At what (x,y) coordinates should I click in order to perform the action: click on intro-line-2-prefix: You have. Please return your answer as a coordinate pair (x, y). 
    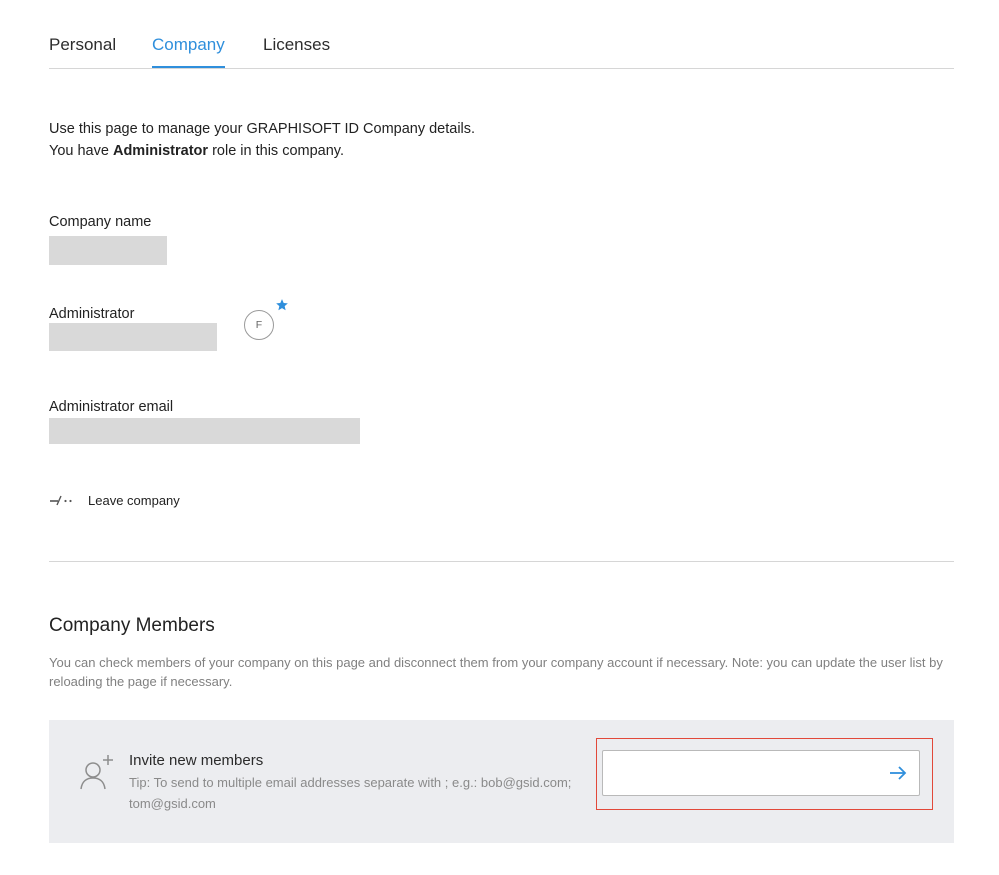
    Looking at the image, I should click on (81, 150).